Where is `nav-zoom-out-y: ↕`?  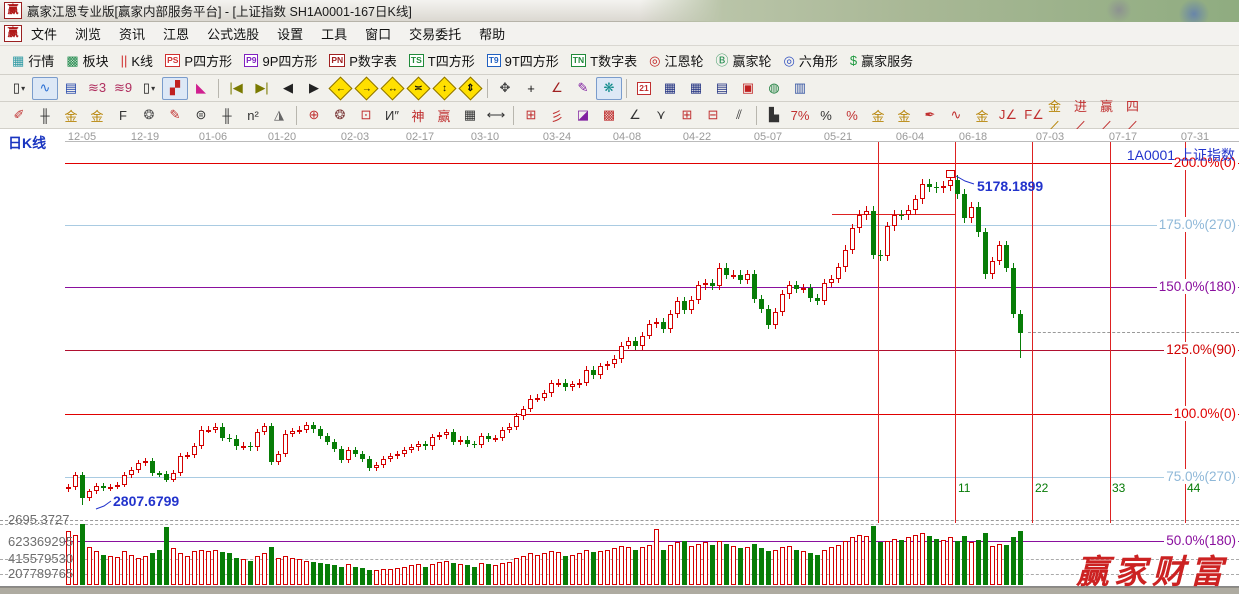
nav-zoom-out-y: ↕ is located at coordinates (444, 88).